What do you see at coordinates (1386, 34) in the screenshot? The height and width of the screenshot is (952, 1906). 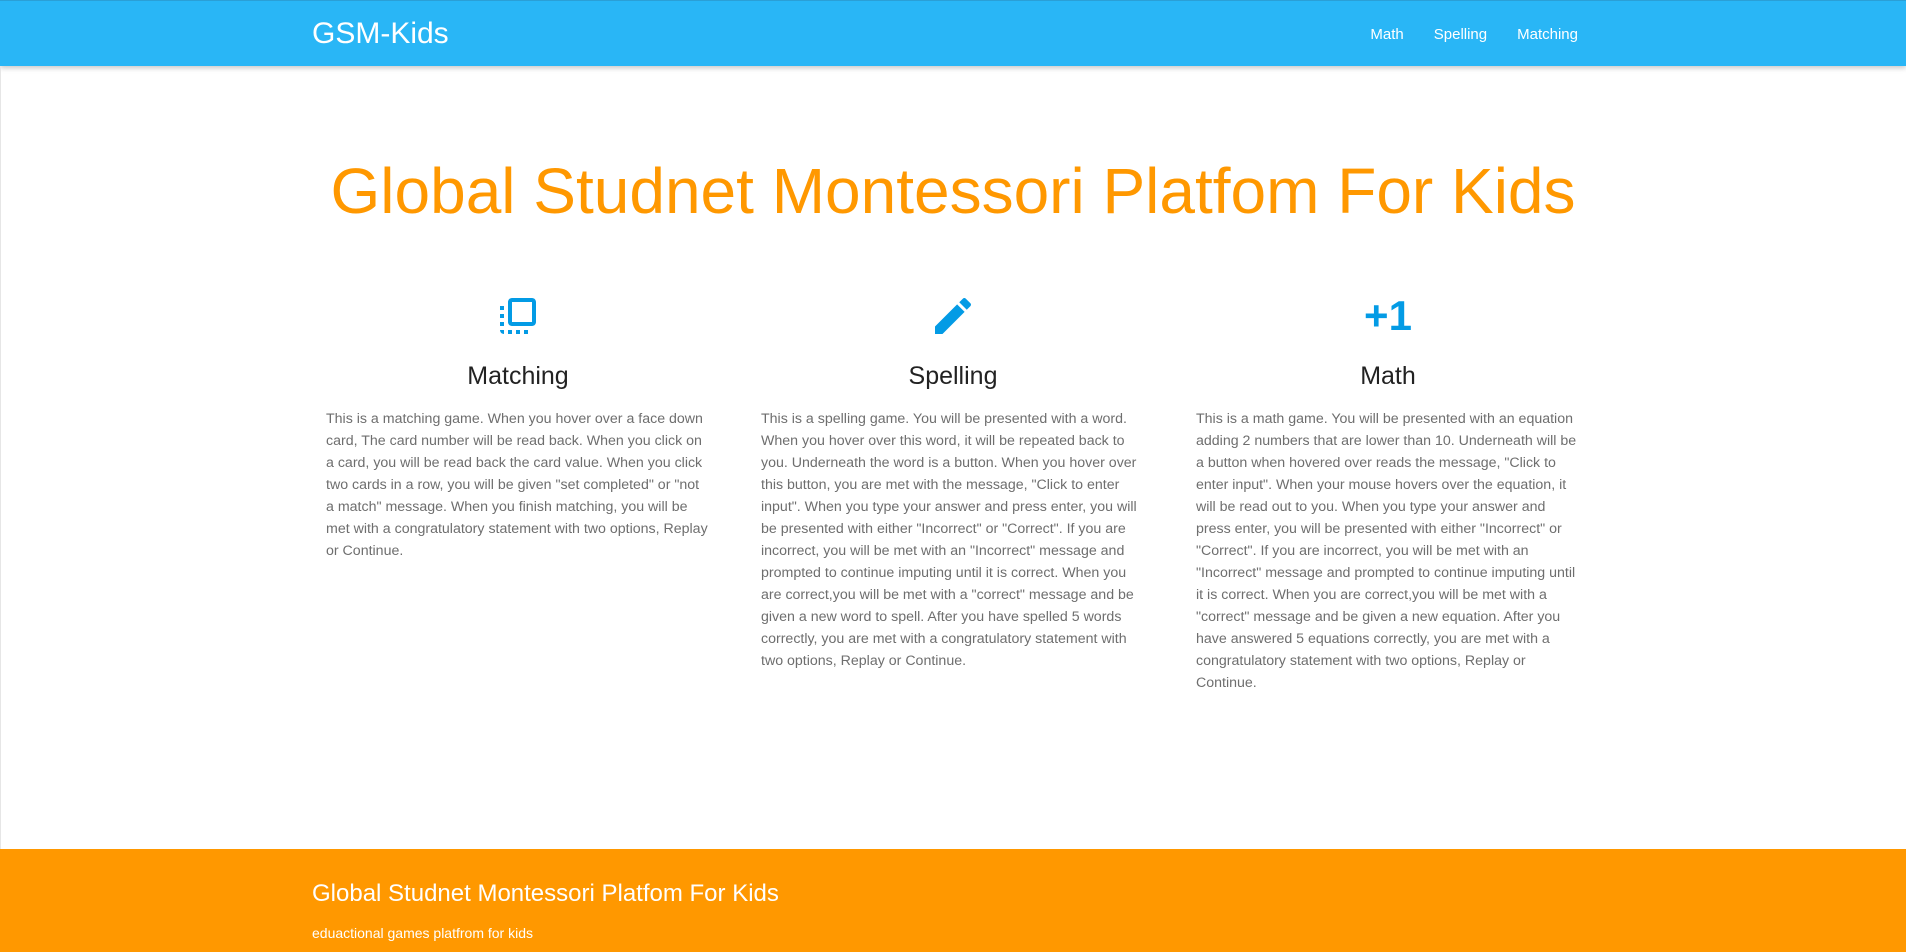 I see `nav-link-math: Math` at bounding box center [1386, 34].